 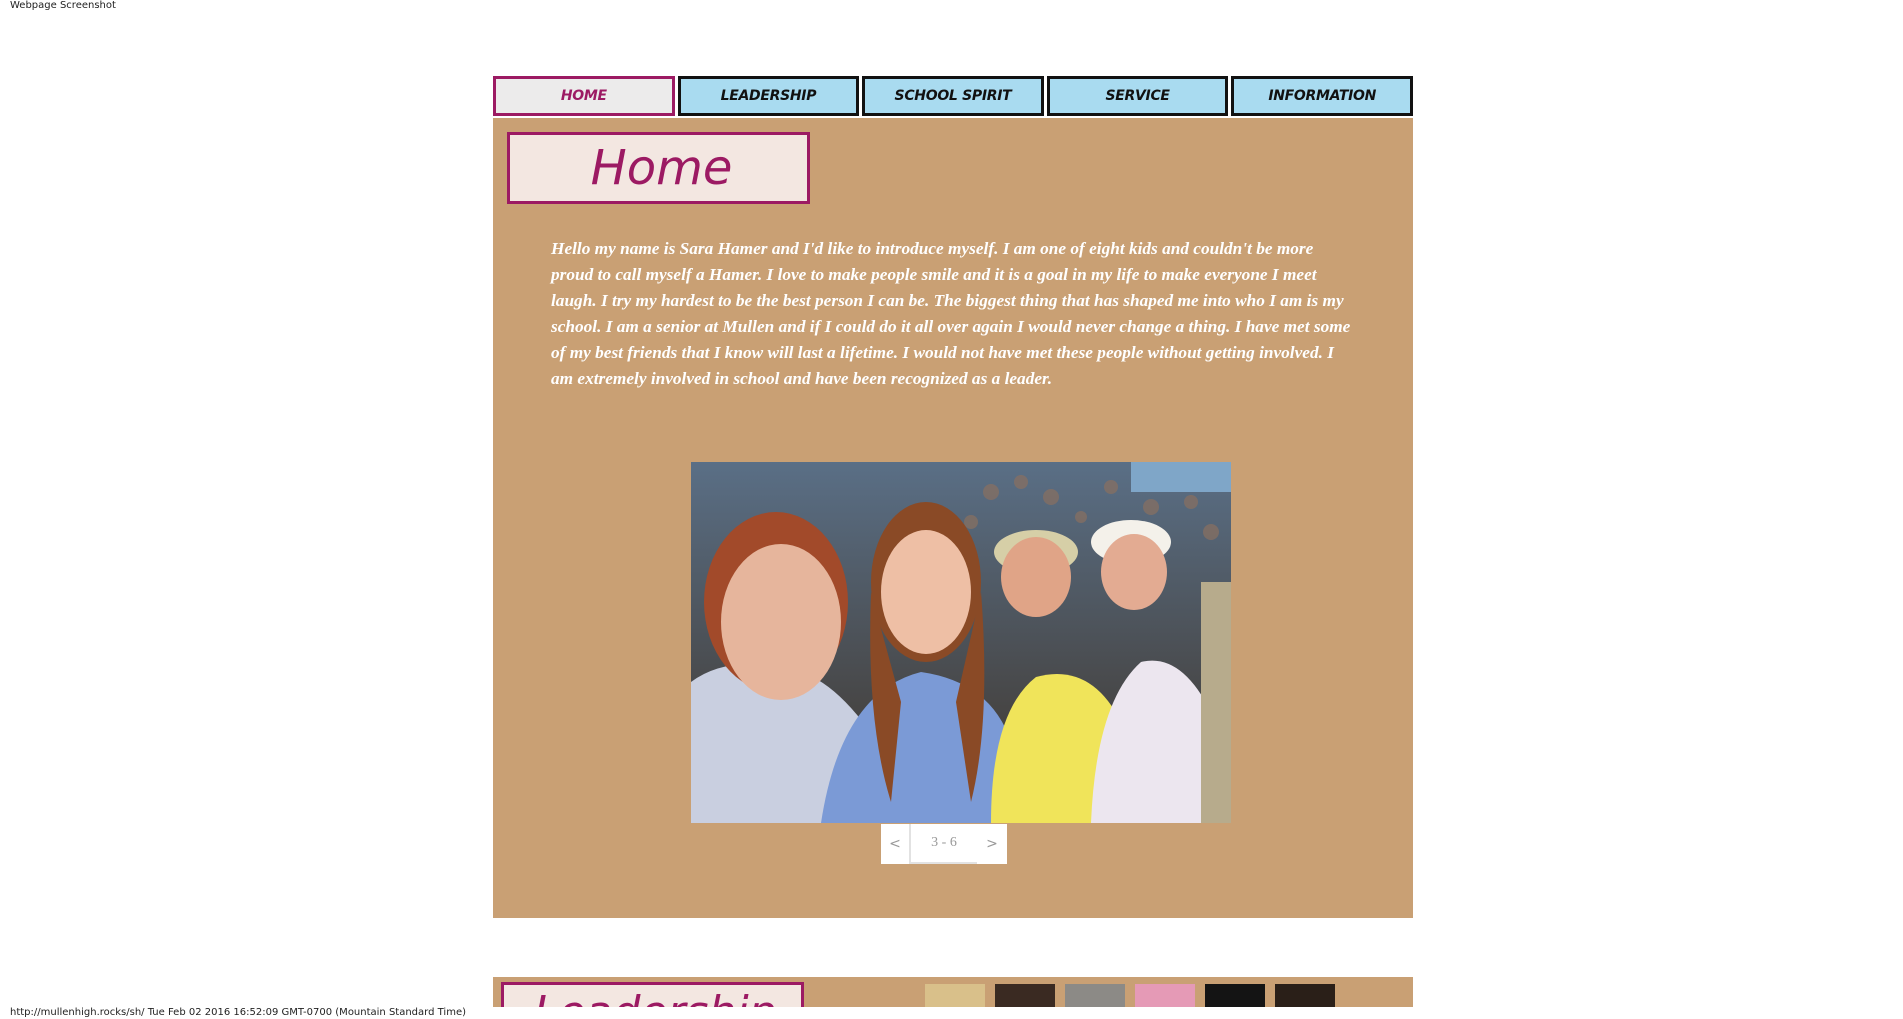 I want to click on leadership-section-preview: Leadership, so click(x=953, y=992).